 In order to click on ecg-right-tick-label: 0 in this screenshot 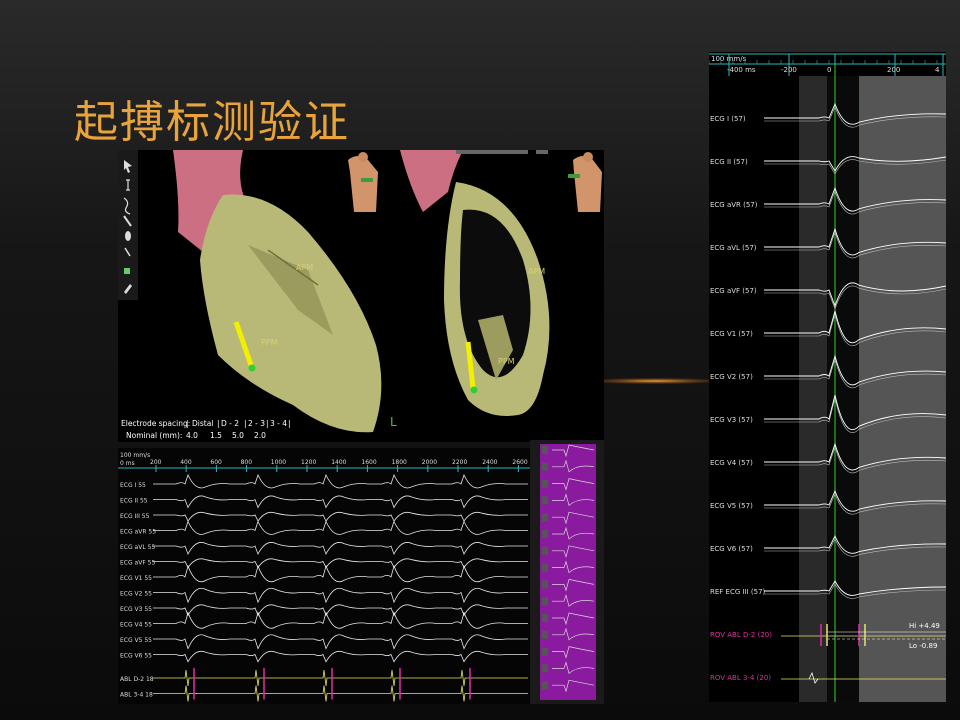, I will do `click(829, 70)`.